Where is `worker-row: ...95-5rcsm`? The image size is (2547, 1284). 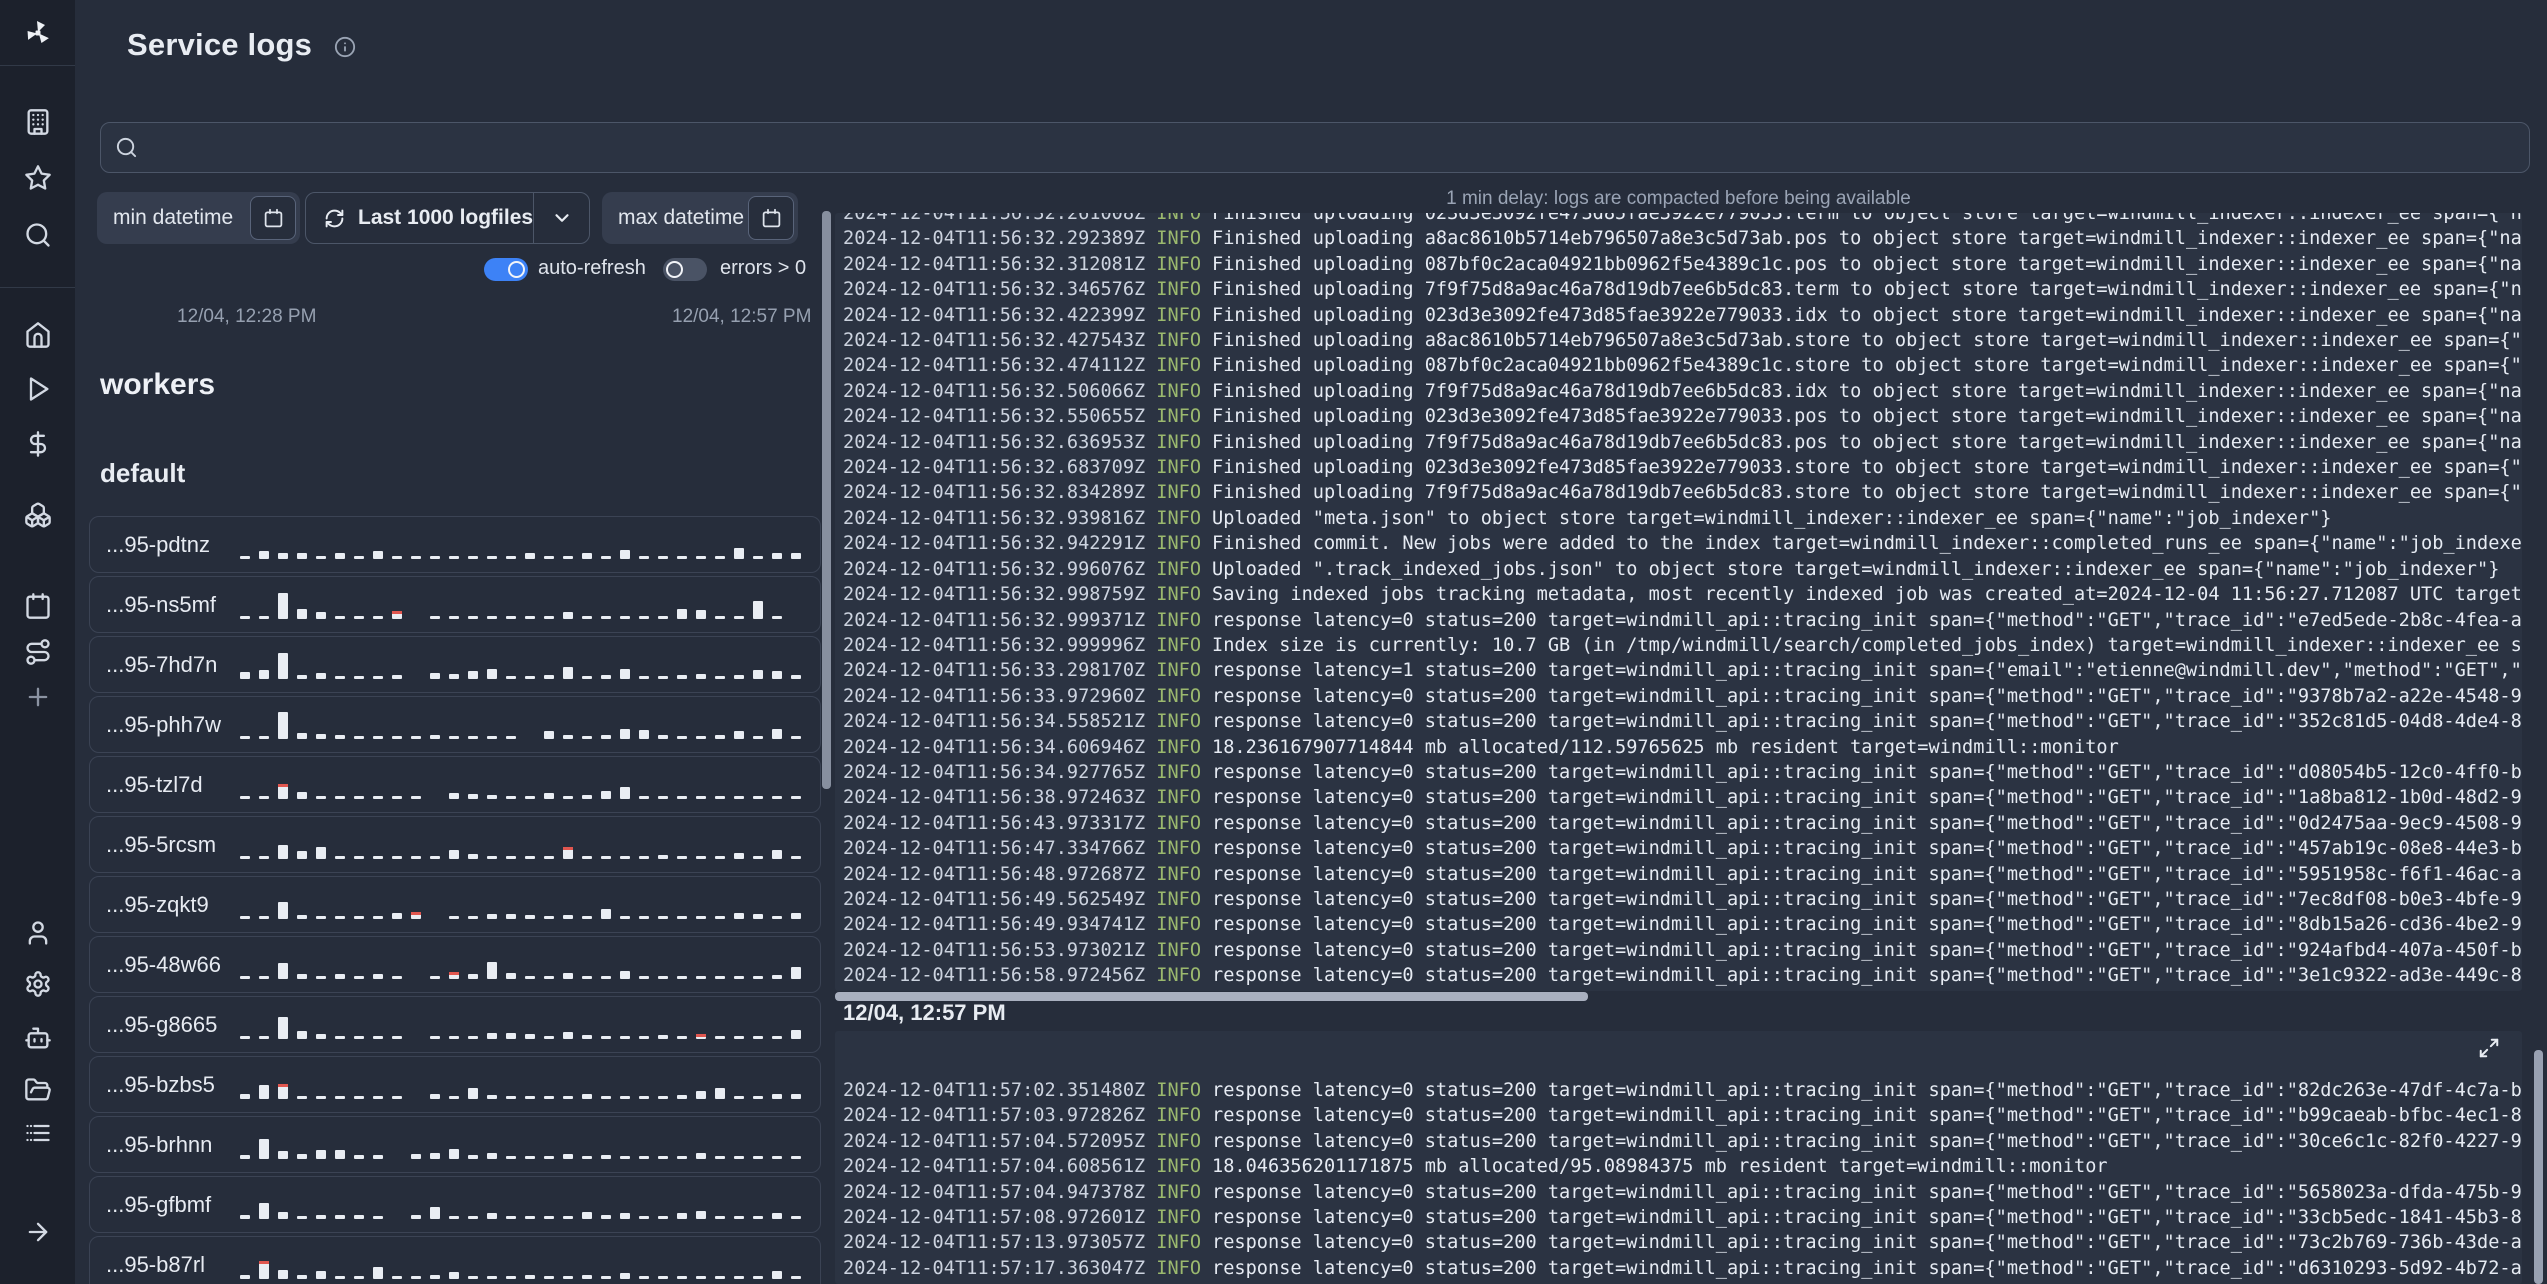
worker-row: ...95-5rcsm is located at coordinates (455, 844).